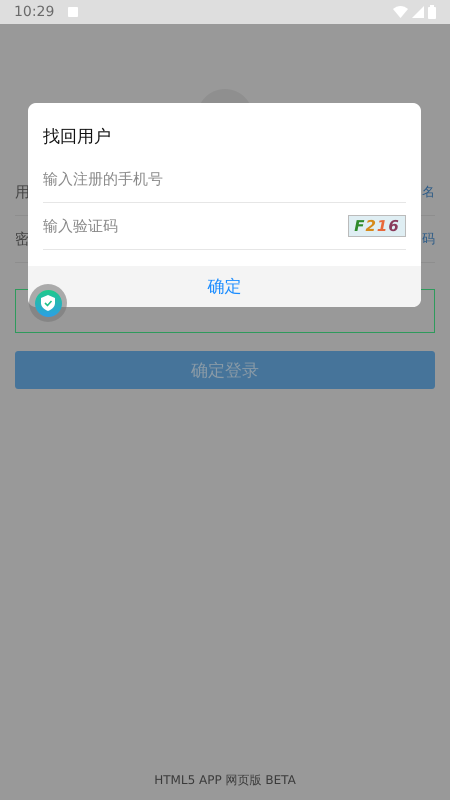  I want to click on password-link: 码, so click(428, 239).